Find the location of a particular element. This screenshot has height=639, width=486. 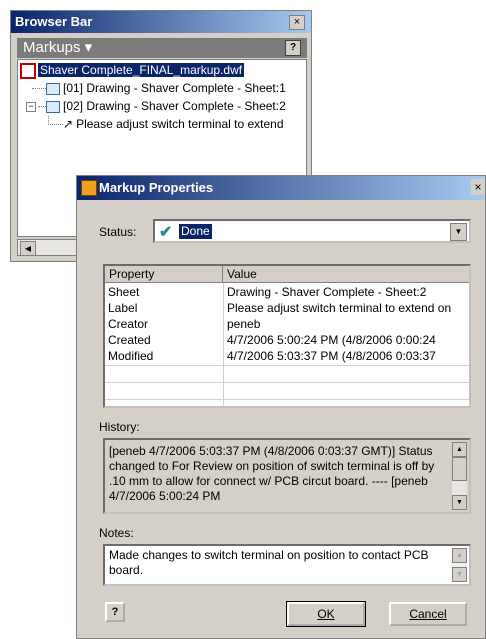

tree-item-dwf-file: Shaver Complete_FINAL_markup.dwf is located at coordinates (132, 70).